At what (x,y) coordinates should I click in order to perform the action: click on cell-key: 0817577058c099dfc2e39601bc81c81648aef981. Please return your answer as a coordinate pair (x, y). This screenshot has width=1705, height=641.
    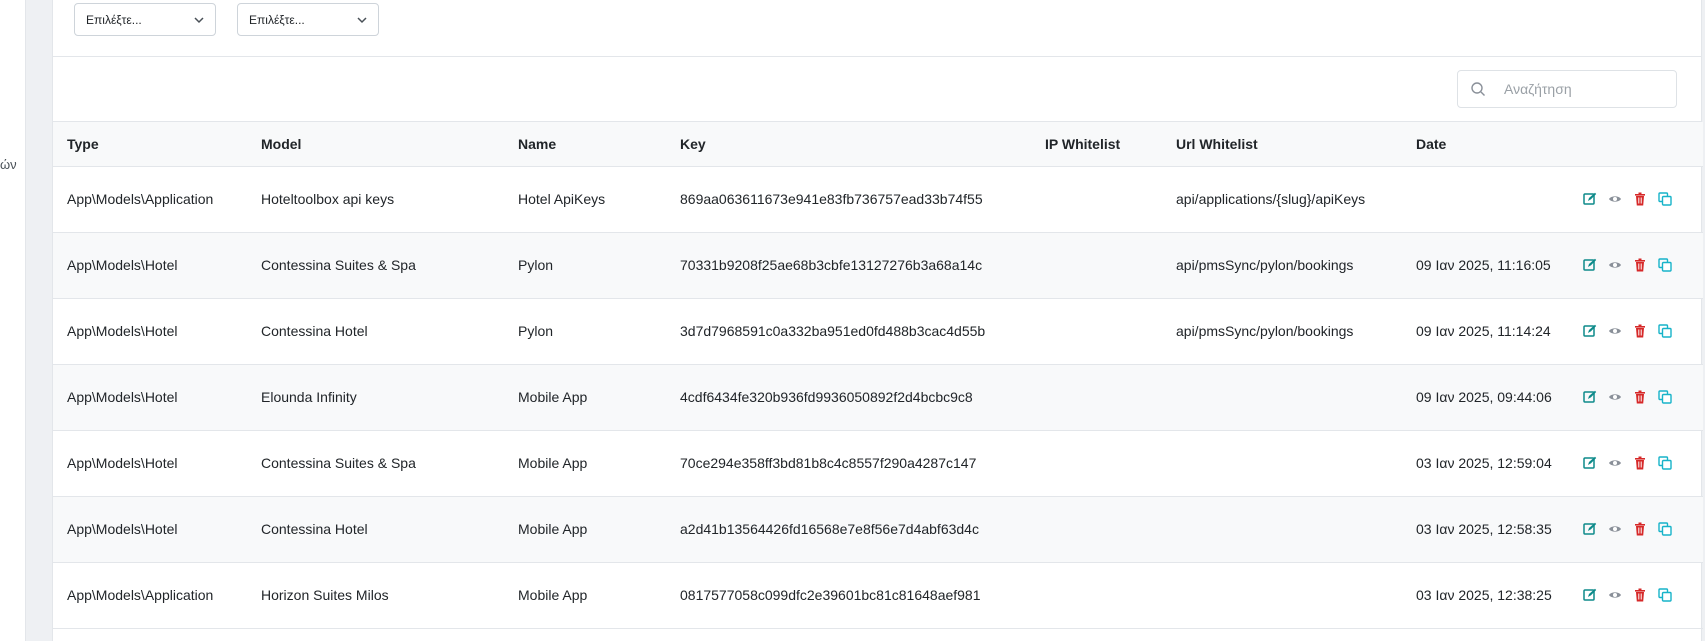
    Looking at the image, I should click on (848, 595).